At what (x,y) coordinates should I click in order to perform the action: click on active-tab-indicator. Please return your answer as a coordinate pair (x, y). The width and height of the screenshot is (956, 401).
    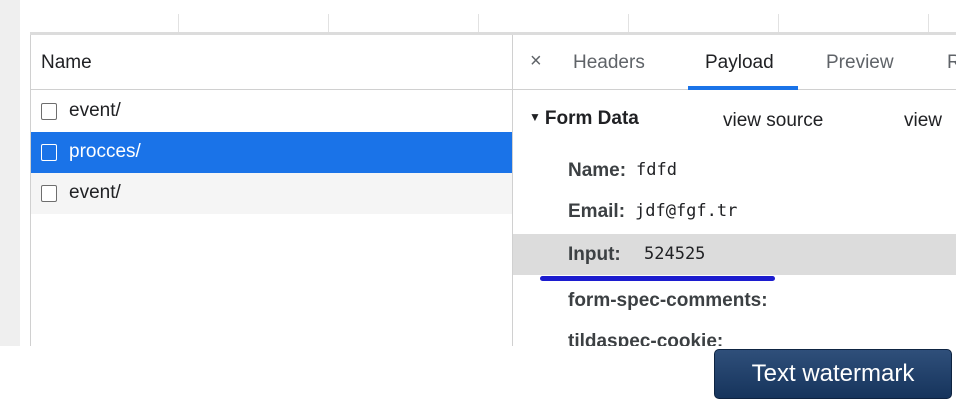
    Looking at the image, I should click on (743, 88).